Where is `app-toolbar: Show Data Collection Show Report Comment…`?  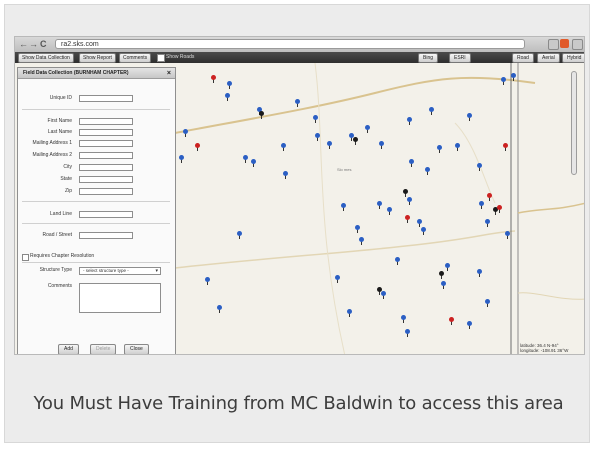 app-toolbar: Show Data Collection Show Report Comment… is located at coordinates (299, 57).